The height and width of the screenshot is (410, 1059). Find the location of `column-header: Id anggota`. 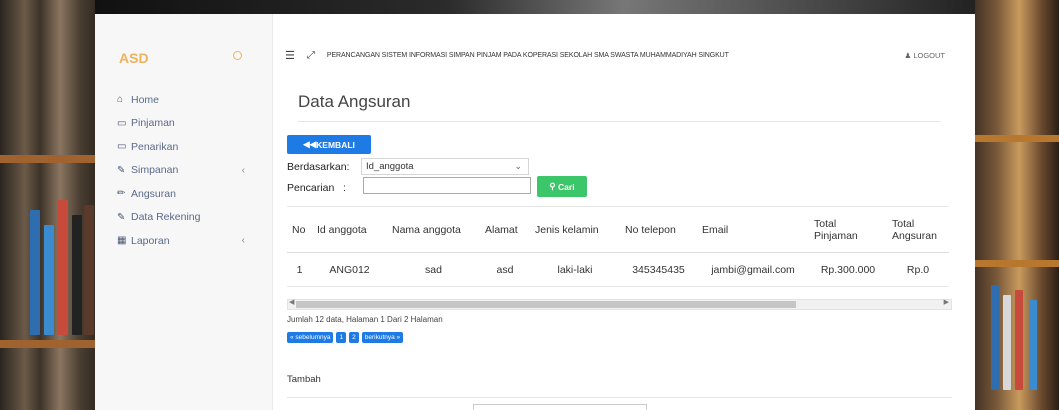

column-header: Id anggota is located at coordinates (349, 229).